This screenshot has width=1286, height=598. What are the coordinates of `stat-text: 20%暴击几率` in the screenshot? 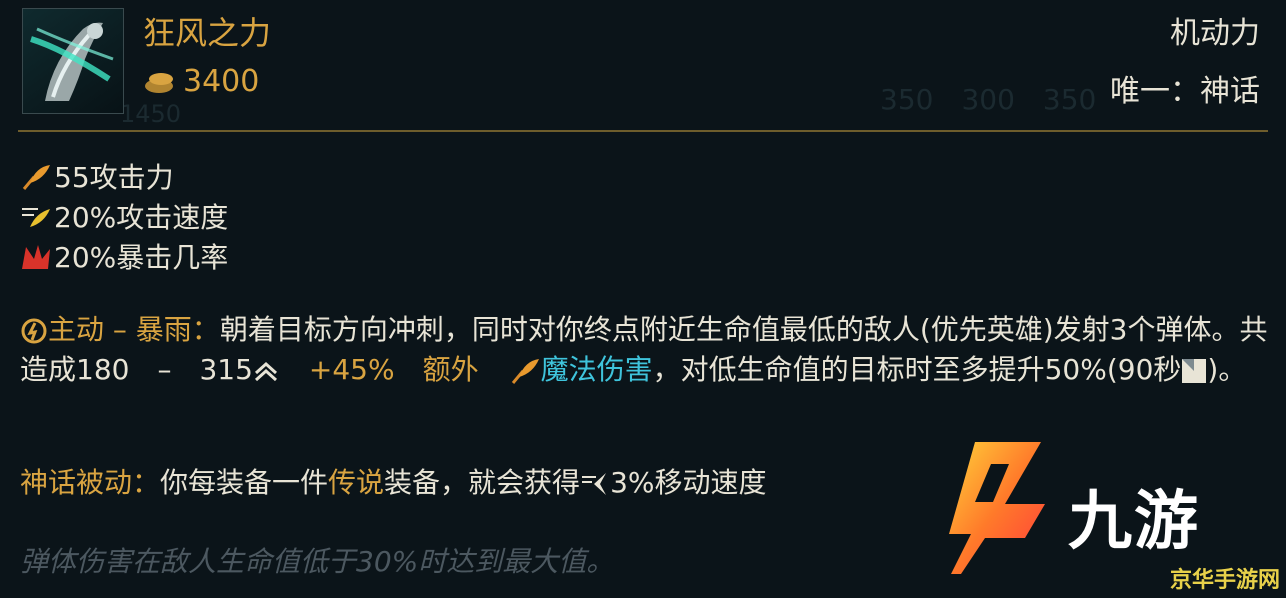 It's located at (141, 257).